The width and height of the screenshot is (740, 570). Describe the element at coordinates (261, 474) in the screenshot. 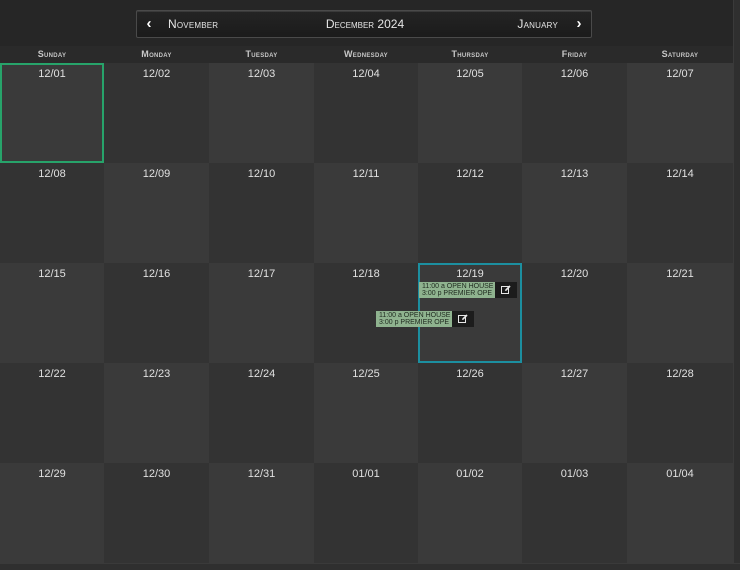

I see `day-number: 12/31` at that location.